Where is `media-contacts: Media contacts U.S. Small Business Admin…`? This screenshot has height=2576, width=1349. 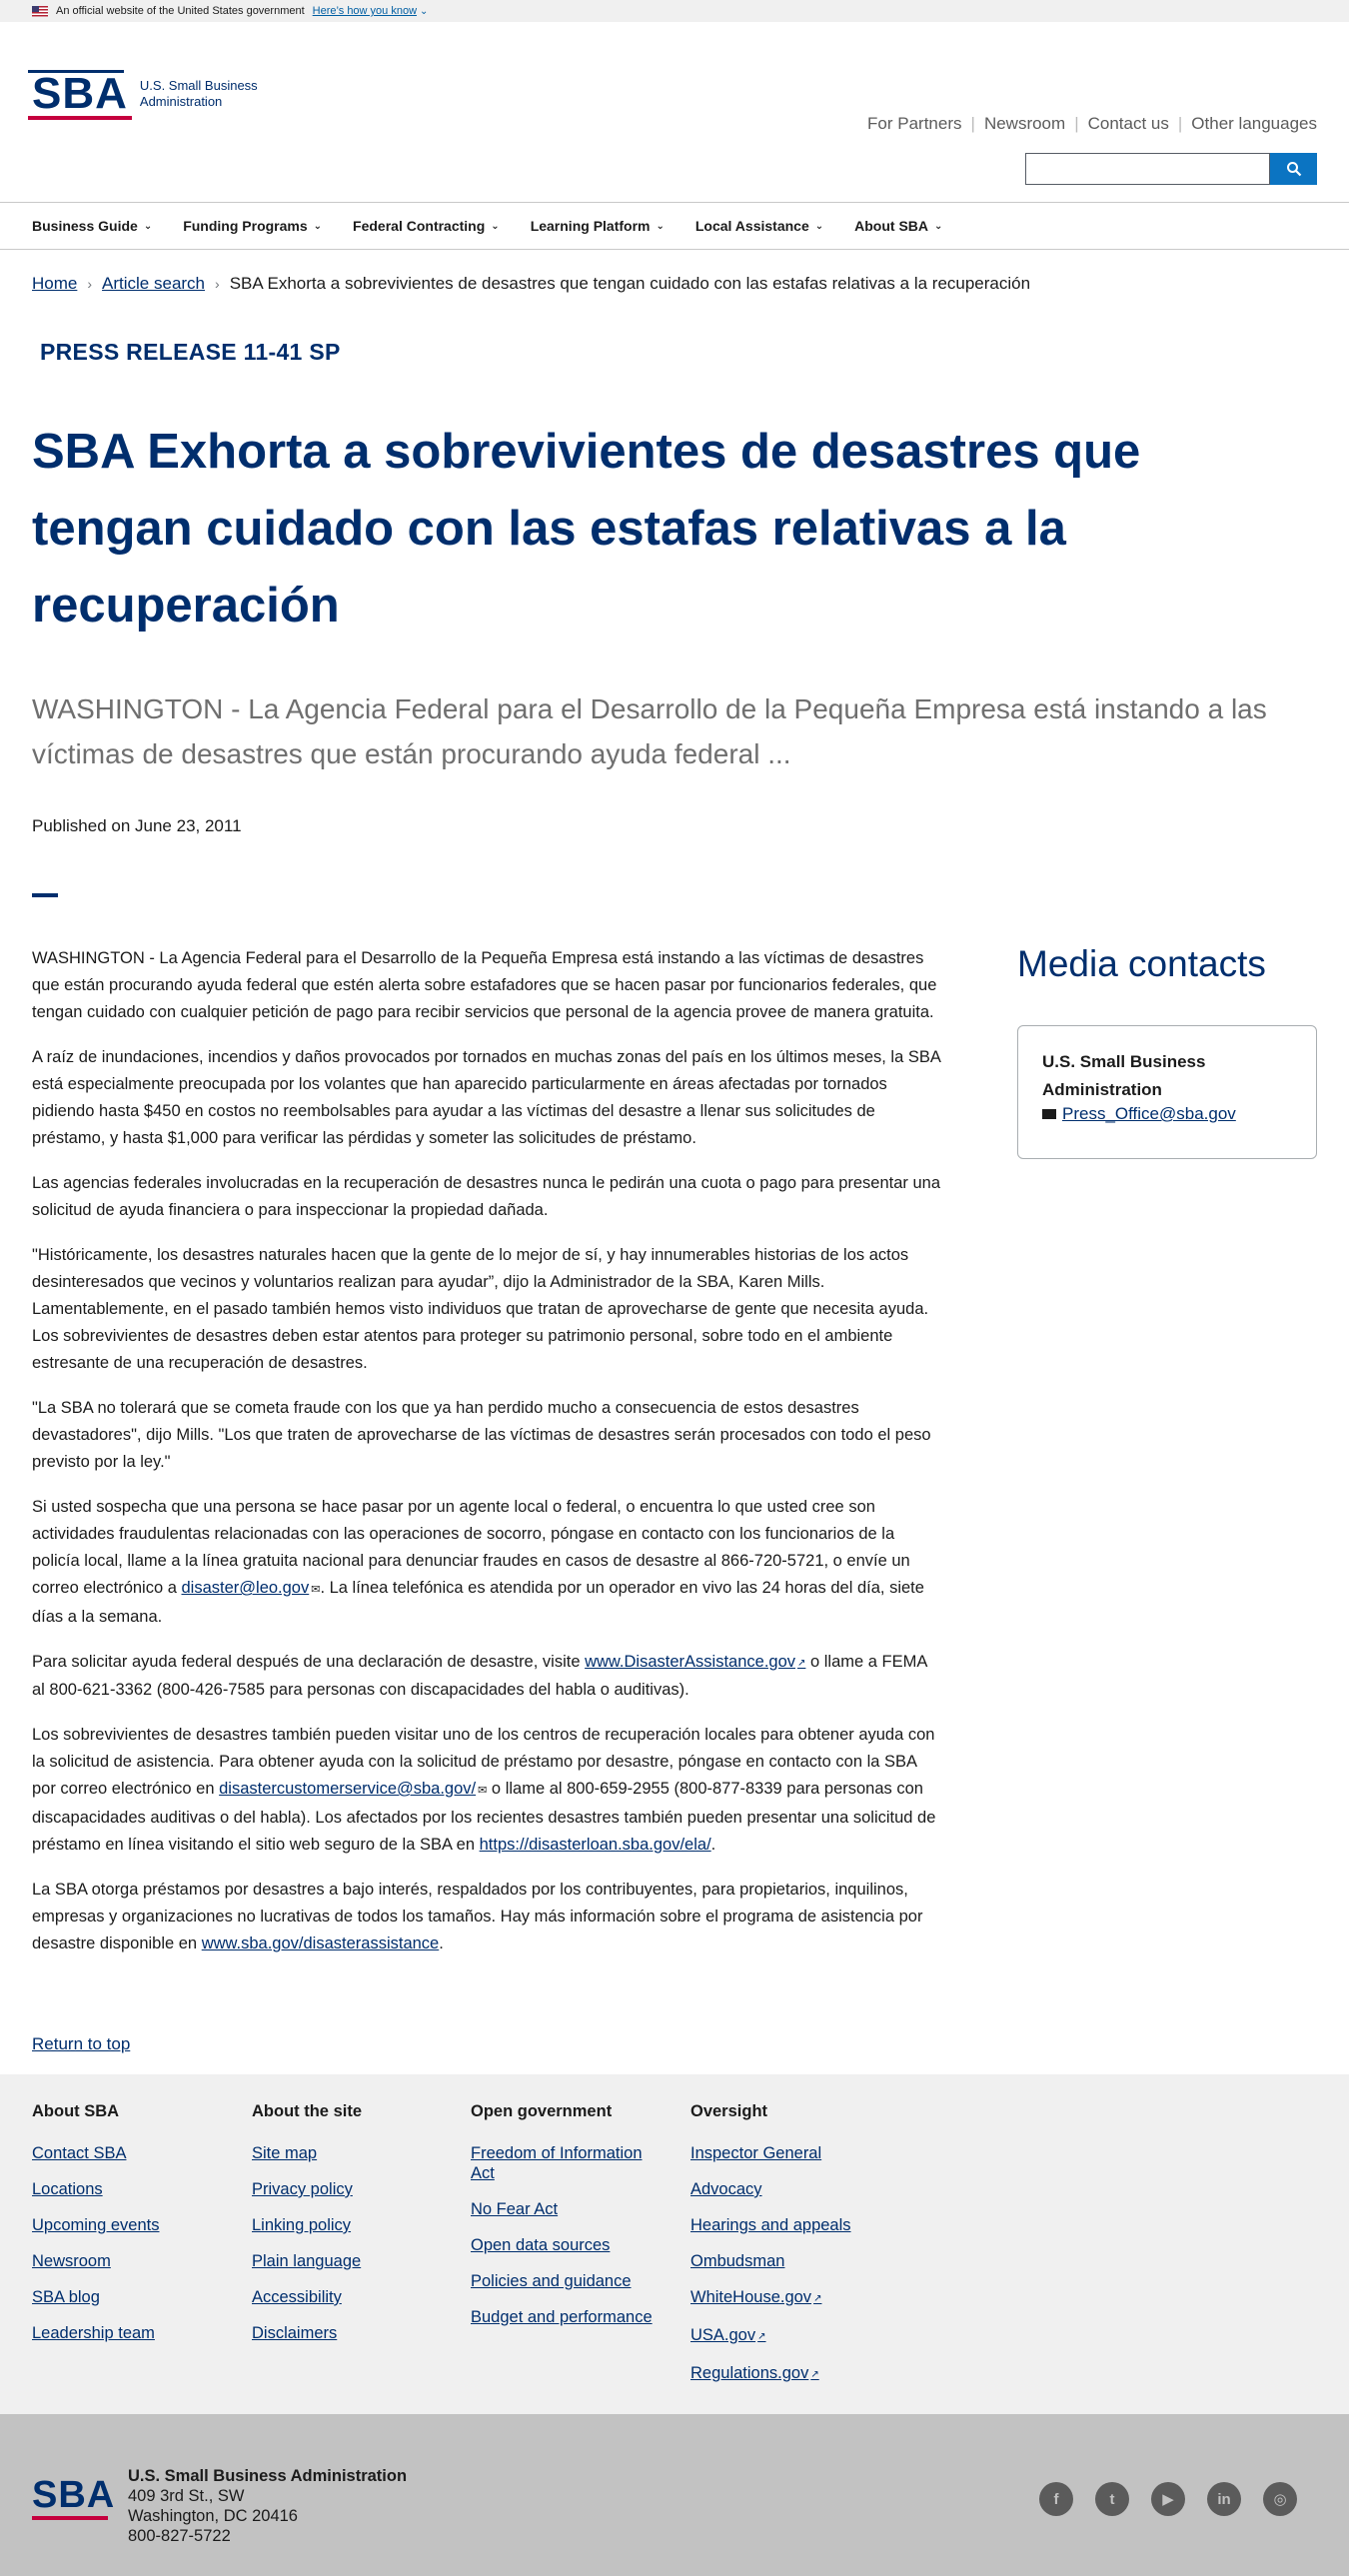
media-contacts: Media contacts U.S. Small Business Admin… is located at coordinates (1167, 1051).